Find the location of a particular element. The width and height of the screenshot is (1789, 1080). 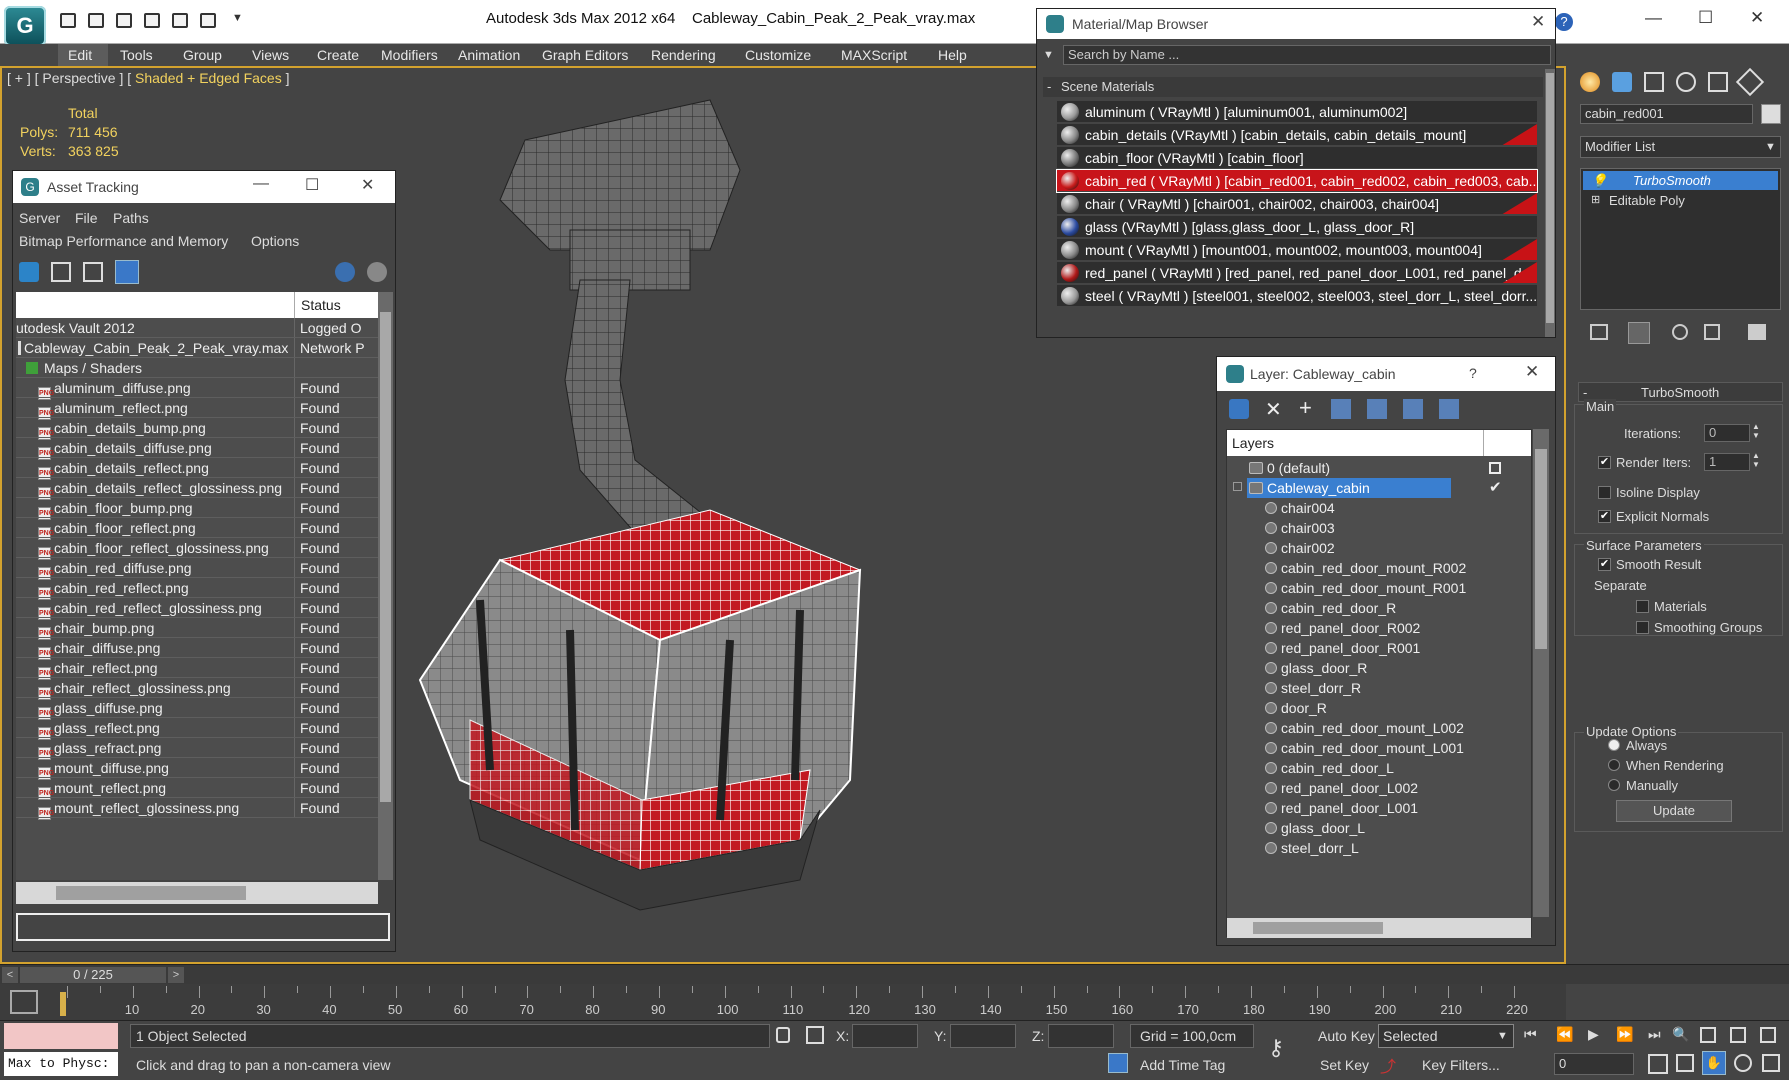

material-browser-titlebar: Material/Map Browser ✕ is located at coordinates (1296, 24).